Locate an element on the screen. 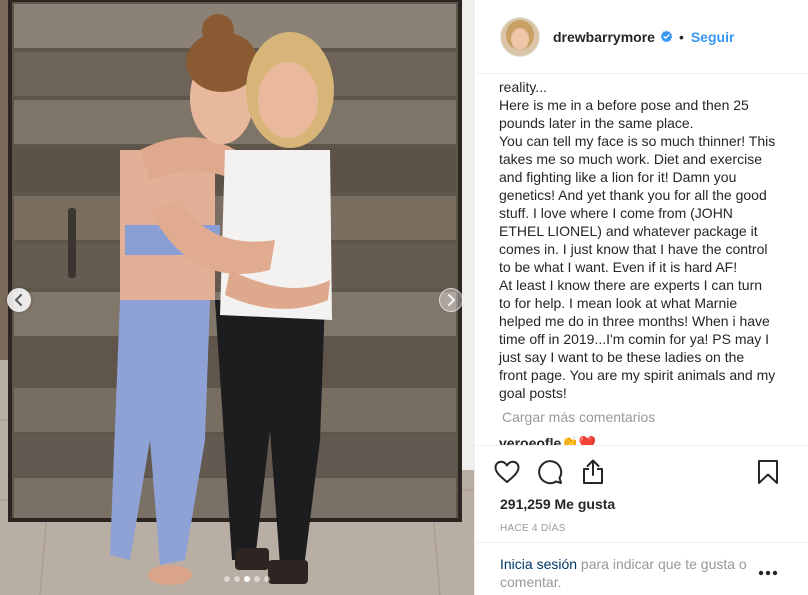 Image resolution: width=808 pixels, height=595 pixels. post-timestamp: HACE 4 DÍAS is located at coordinates (533, 528).